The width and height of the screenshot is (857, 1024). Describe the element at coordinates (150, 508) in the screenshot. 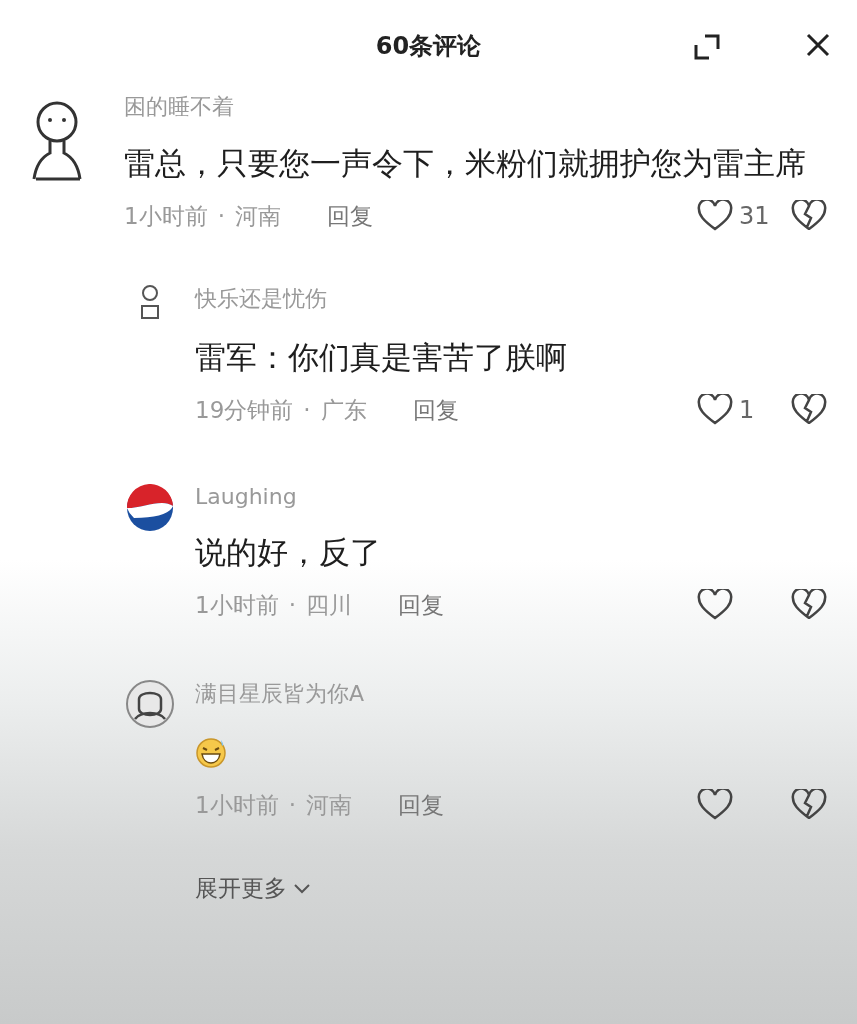

I see `avatar-logo-icon` at that location.